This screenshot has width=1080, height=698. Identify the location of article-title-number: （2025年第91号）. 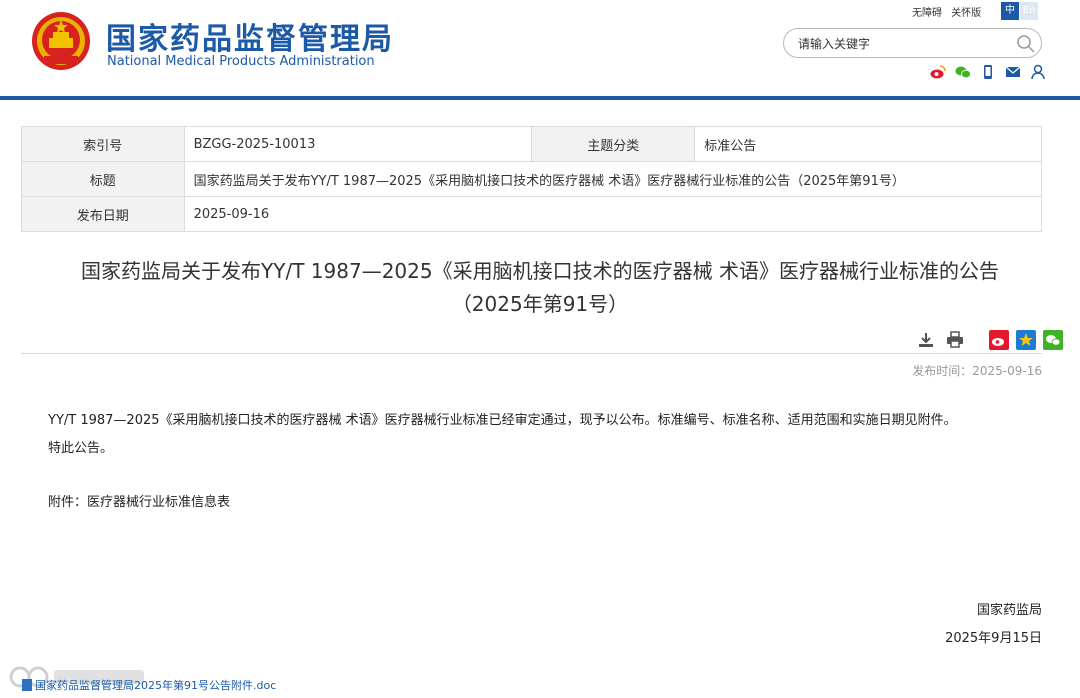
(540, 304).